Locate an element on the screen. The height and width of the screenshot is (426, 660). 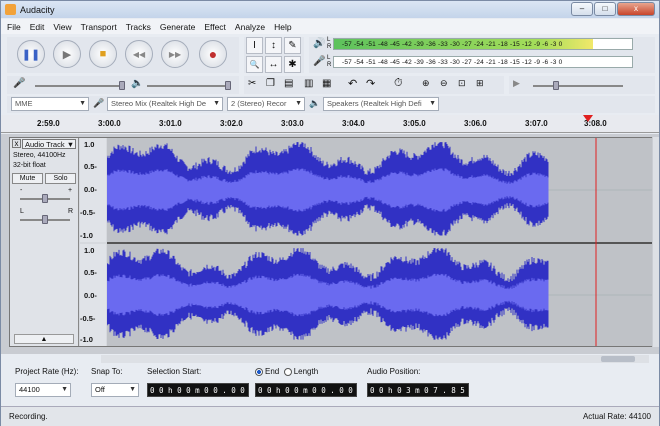
output-volume-slider is located at coordinates (189, 86).